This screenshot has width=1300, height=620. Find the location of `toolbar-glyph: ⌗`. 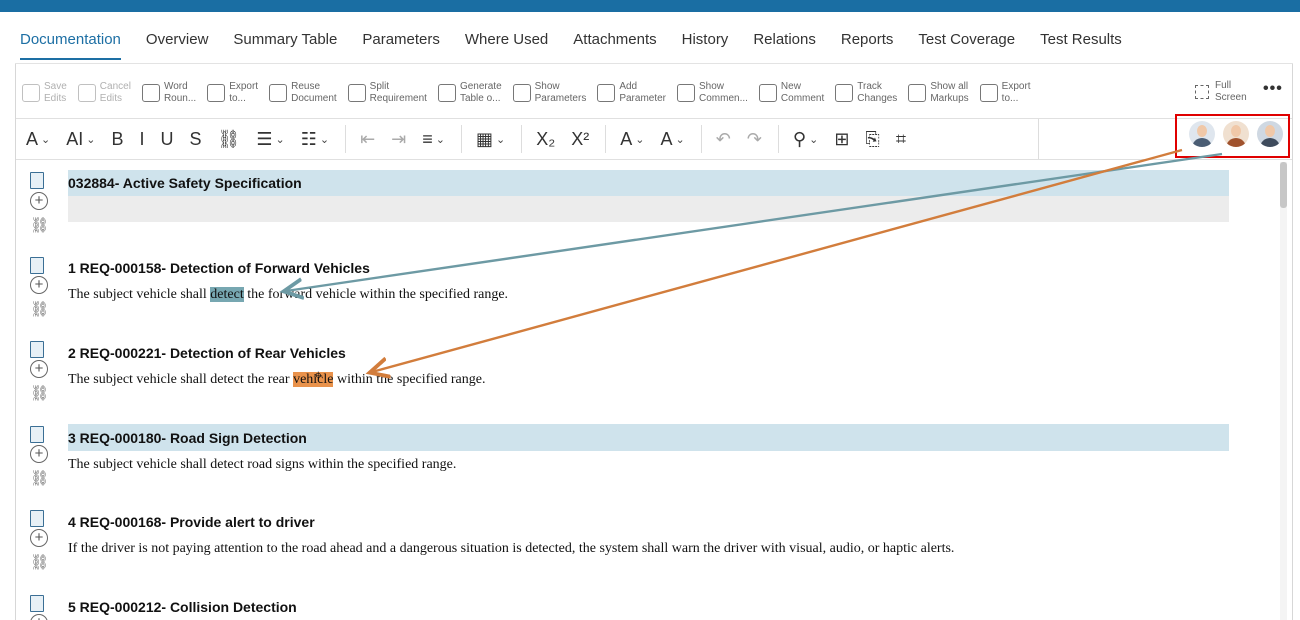

toolbar-glyph: ⌗ is located at coordinates (900, 138).